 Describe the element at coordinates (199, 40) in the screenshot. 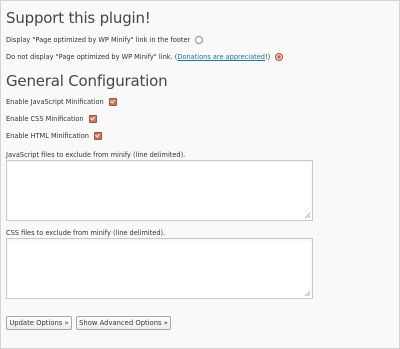

I see `show-link-radio` at that location.